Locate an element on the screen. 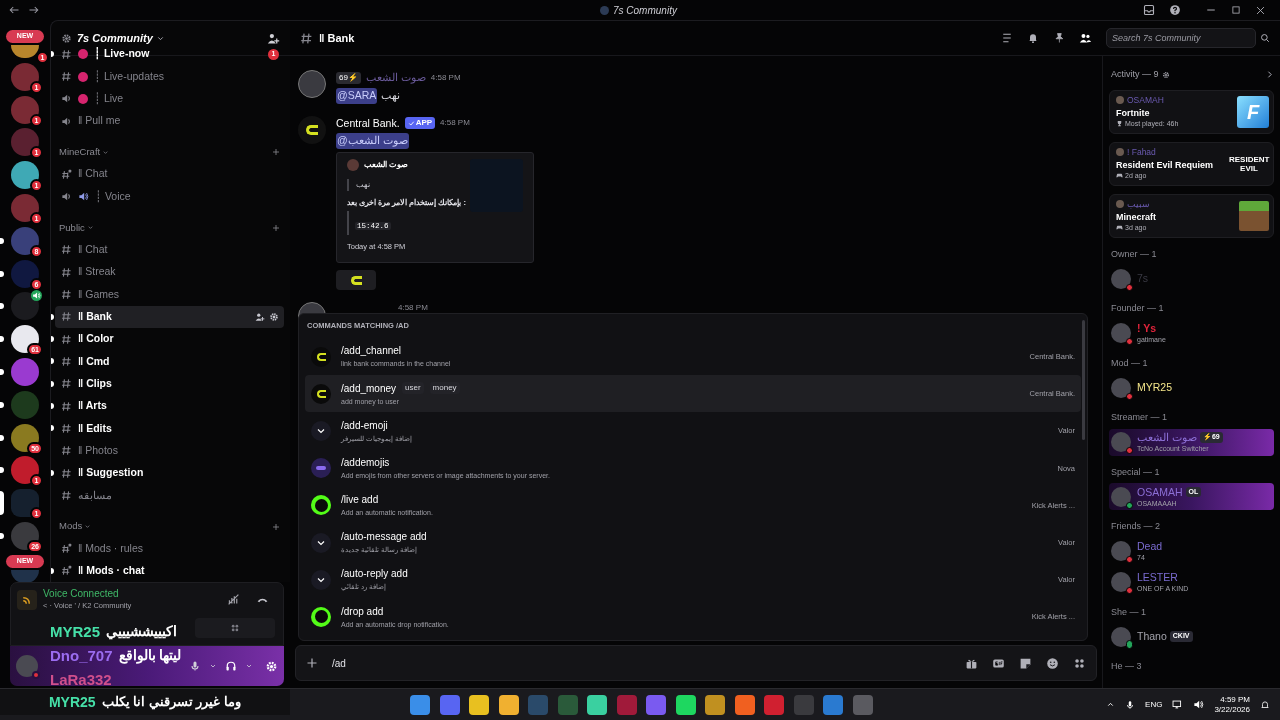 The image size is (1280, 720). game-title: Minecraft is located at coordinates (1136, 216).